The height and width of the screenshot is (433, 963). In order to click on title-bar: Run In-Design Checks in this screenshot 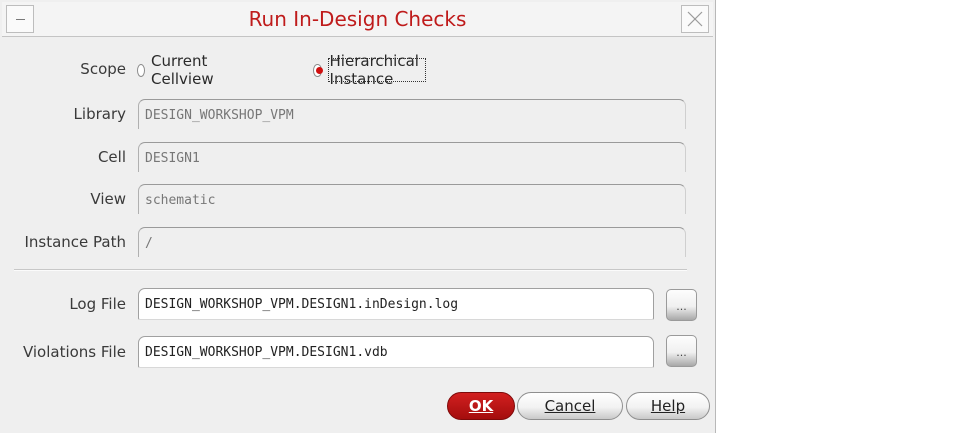, I will do `click(357, 19)`.